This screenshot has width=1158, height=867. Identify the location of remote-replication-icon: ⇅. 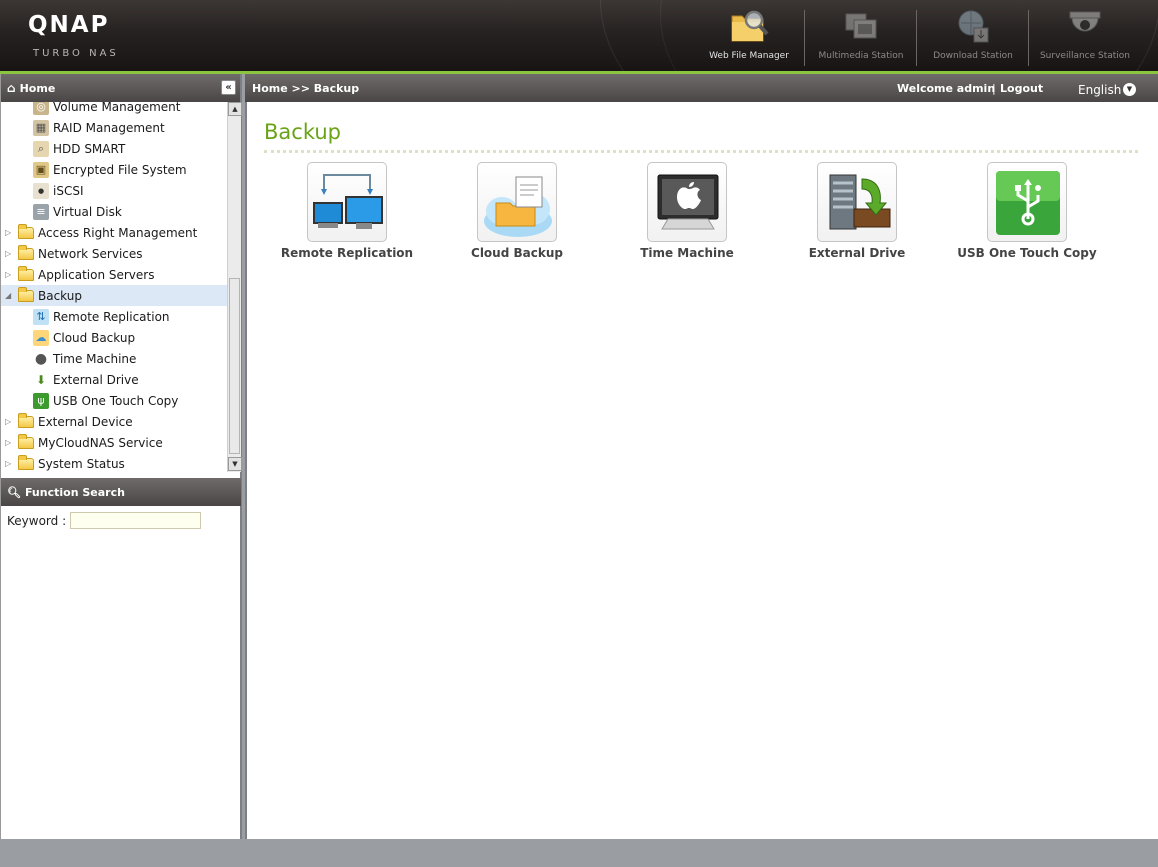
(41, 316).